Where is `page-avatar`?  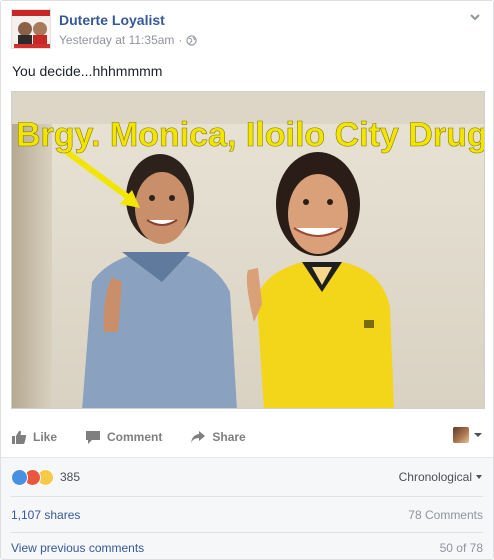
page-avatar is located at coordinates (31, 29).